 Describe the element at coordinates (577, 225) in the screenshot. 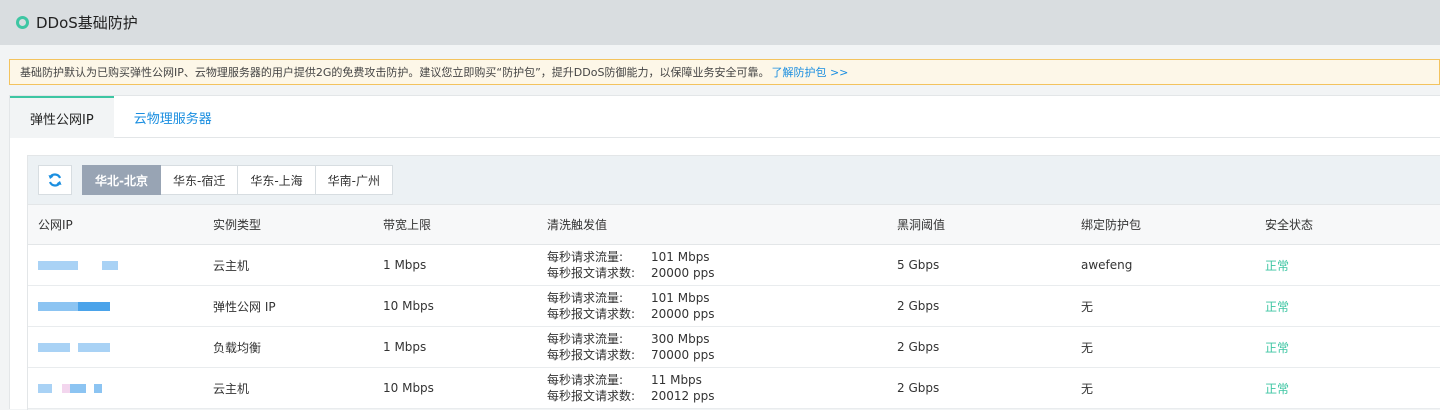

I see `col-clean-threshold: 清洗触发值` at that location.